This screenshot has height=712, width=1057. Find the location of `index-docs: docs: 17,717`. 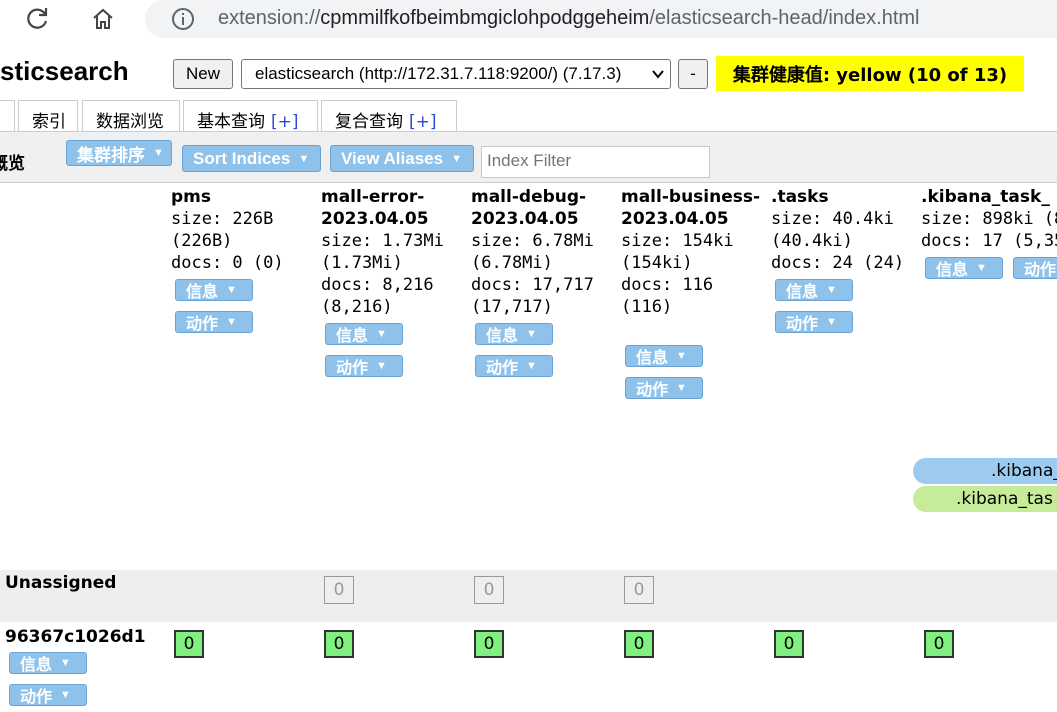

index-docs: docs: 17,717 is located at coordinates (532, 285).